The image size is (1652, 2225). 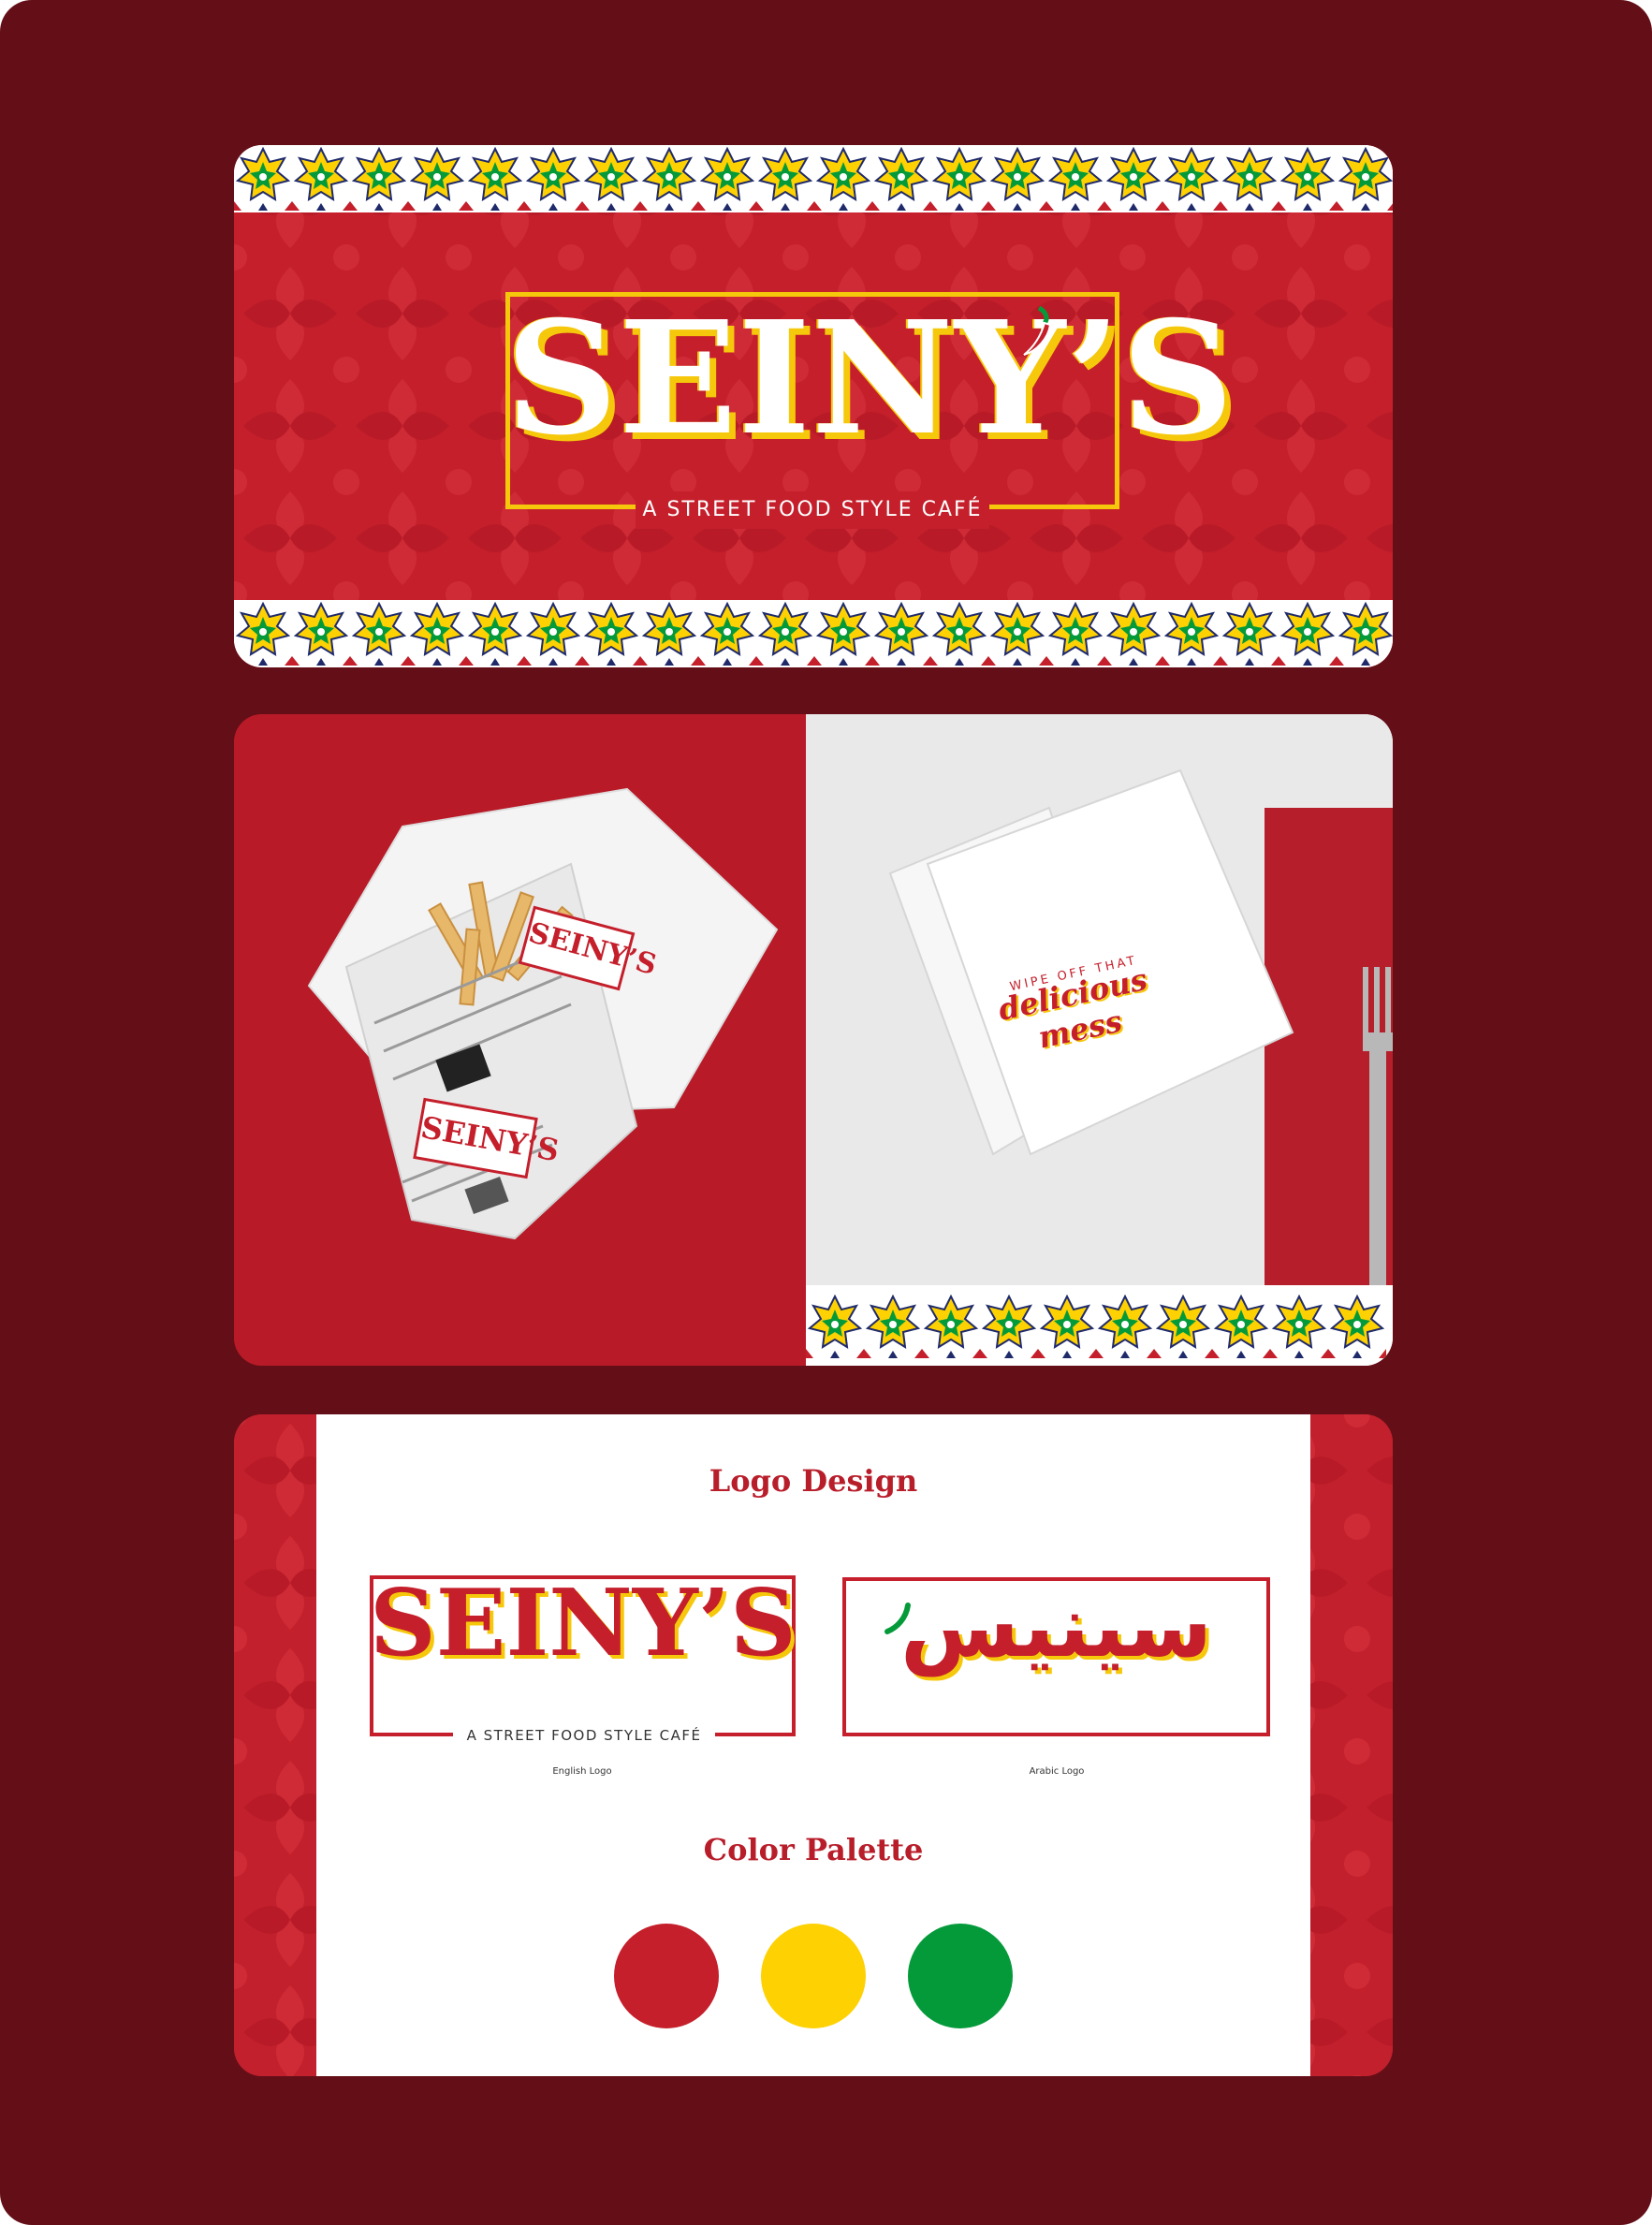 I want to click on chili-icon, so click(x=1037, y=330).